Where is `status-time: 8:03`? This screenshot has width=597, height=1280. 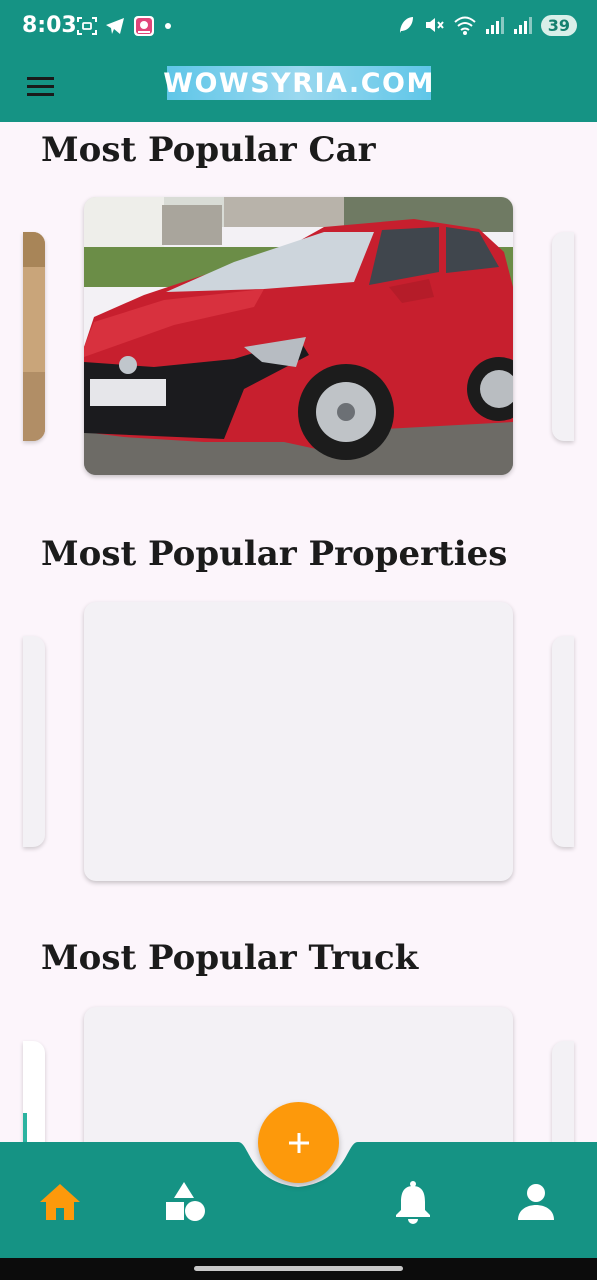 status-time: 8:03 is located at coordinates (49, 25).